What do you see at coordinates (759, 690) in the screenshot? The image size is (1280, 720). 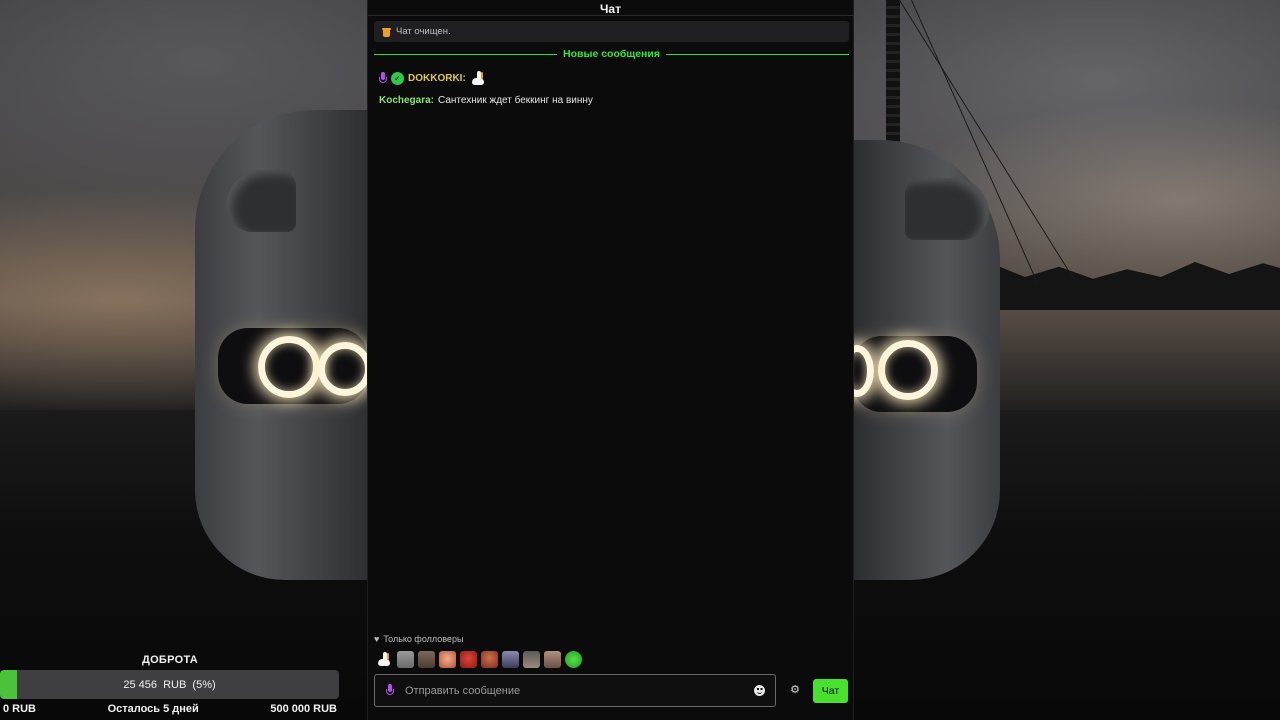 I see `emoji-picker-icon` at bounding box center [759, 690].